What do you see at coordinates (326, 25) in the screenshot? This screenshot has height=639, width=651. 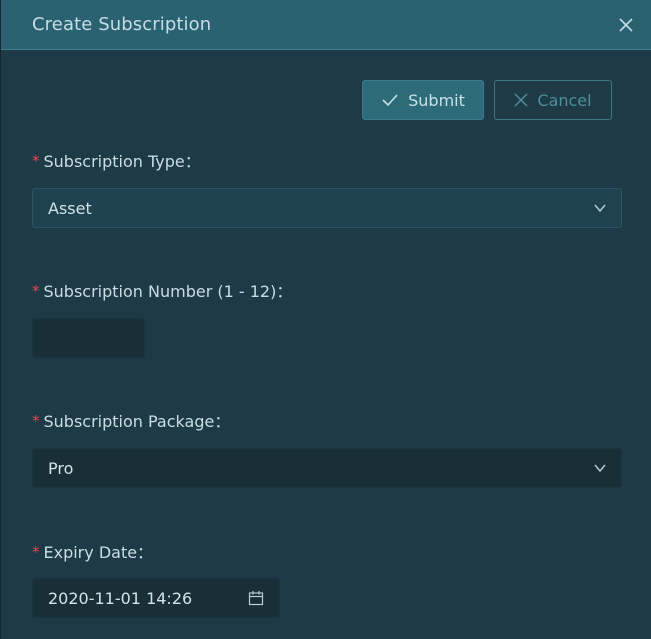 I see `dialog-header: Create Subscription` at bounding box center [326, 25].